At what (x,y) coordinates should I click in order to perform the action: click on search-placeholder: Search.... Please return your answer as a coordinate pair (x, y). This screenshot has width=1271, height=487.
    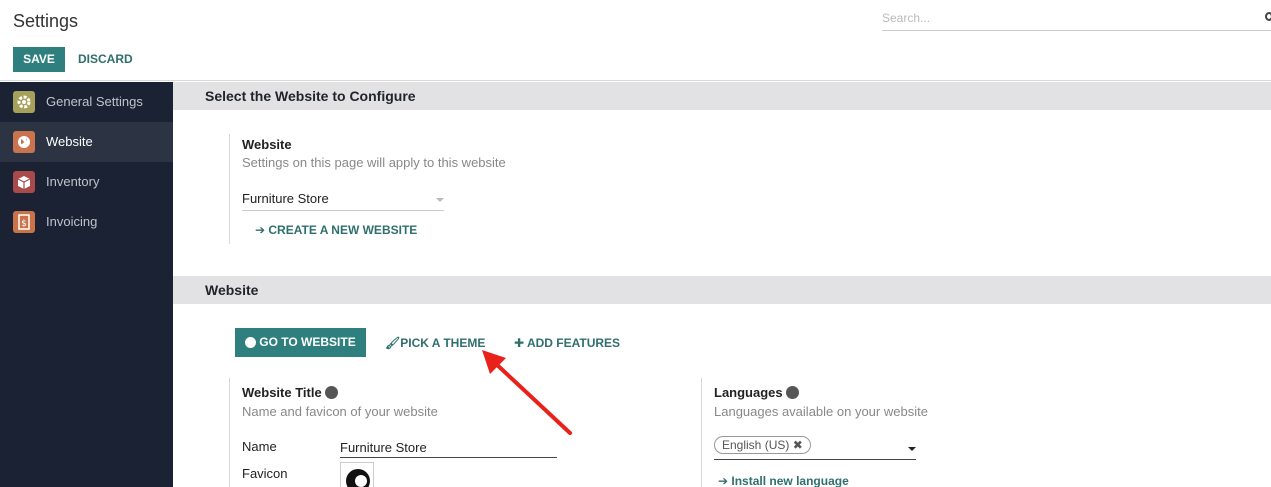
    Looking at the image, I should click on (906, 18).